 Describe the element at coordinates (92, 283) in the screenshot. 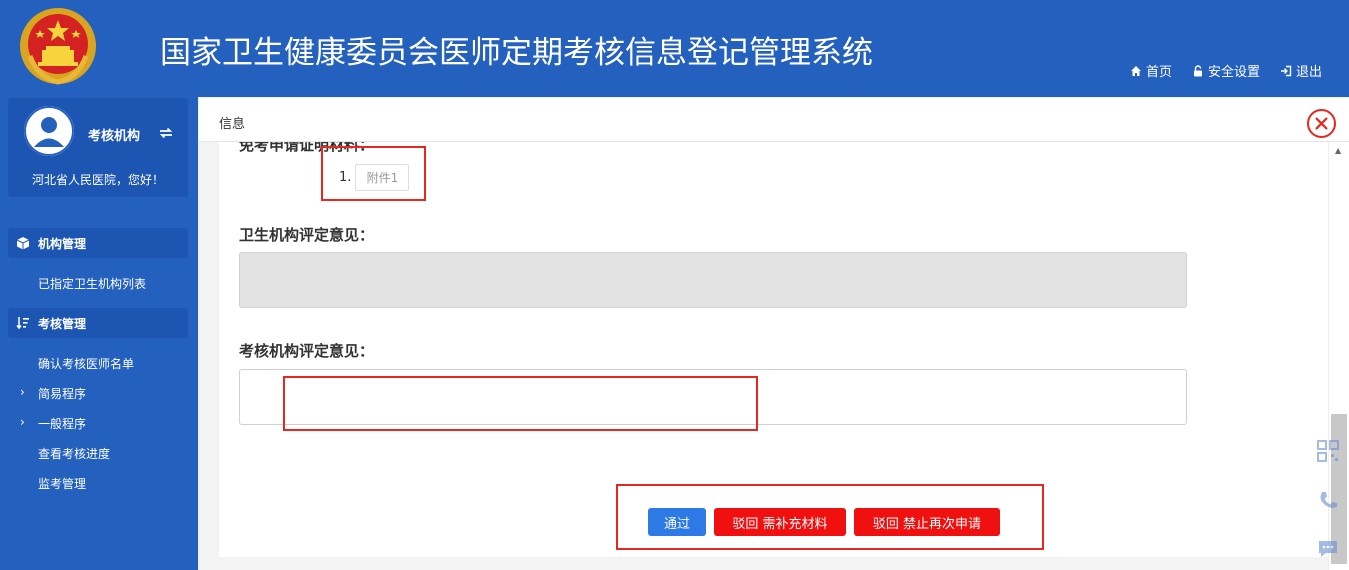

I see `sidebar-item-designated-institutions: 已指定卫生机构列表` at that location.